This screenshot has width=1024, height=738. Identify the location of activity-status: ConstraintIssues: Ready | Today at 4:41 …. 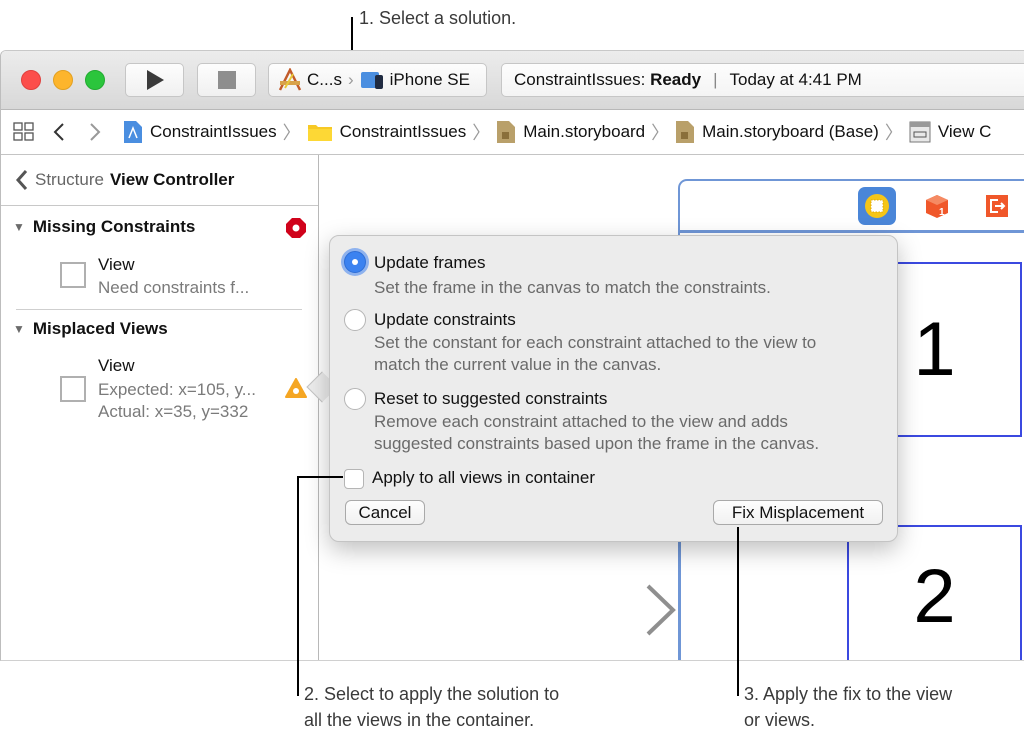
(762, 80).